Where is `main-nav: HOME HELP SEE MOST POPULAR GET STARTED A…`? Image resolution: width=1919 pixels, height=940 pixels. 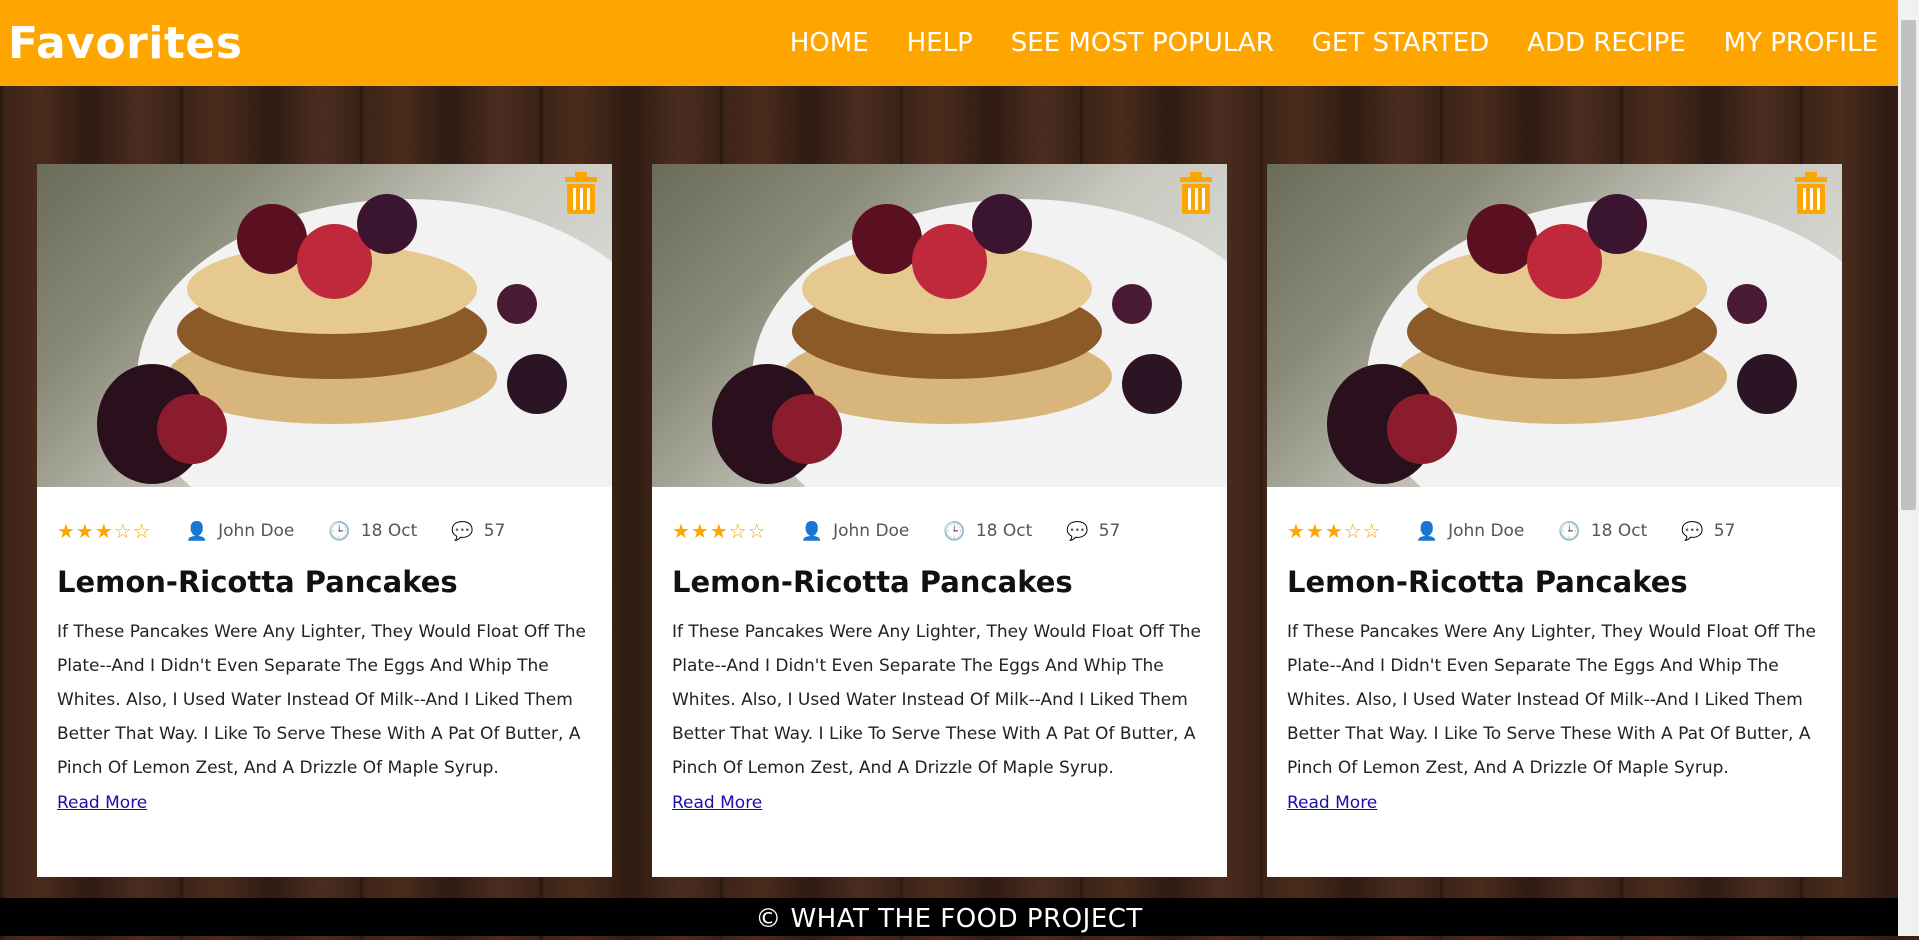 main-nav: HOME HELP SEE MOST POPULAR GET STARTED A… is located at coordinates (1334, 43).